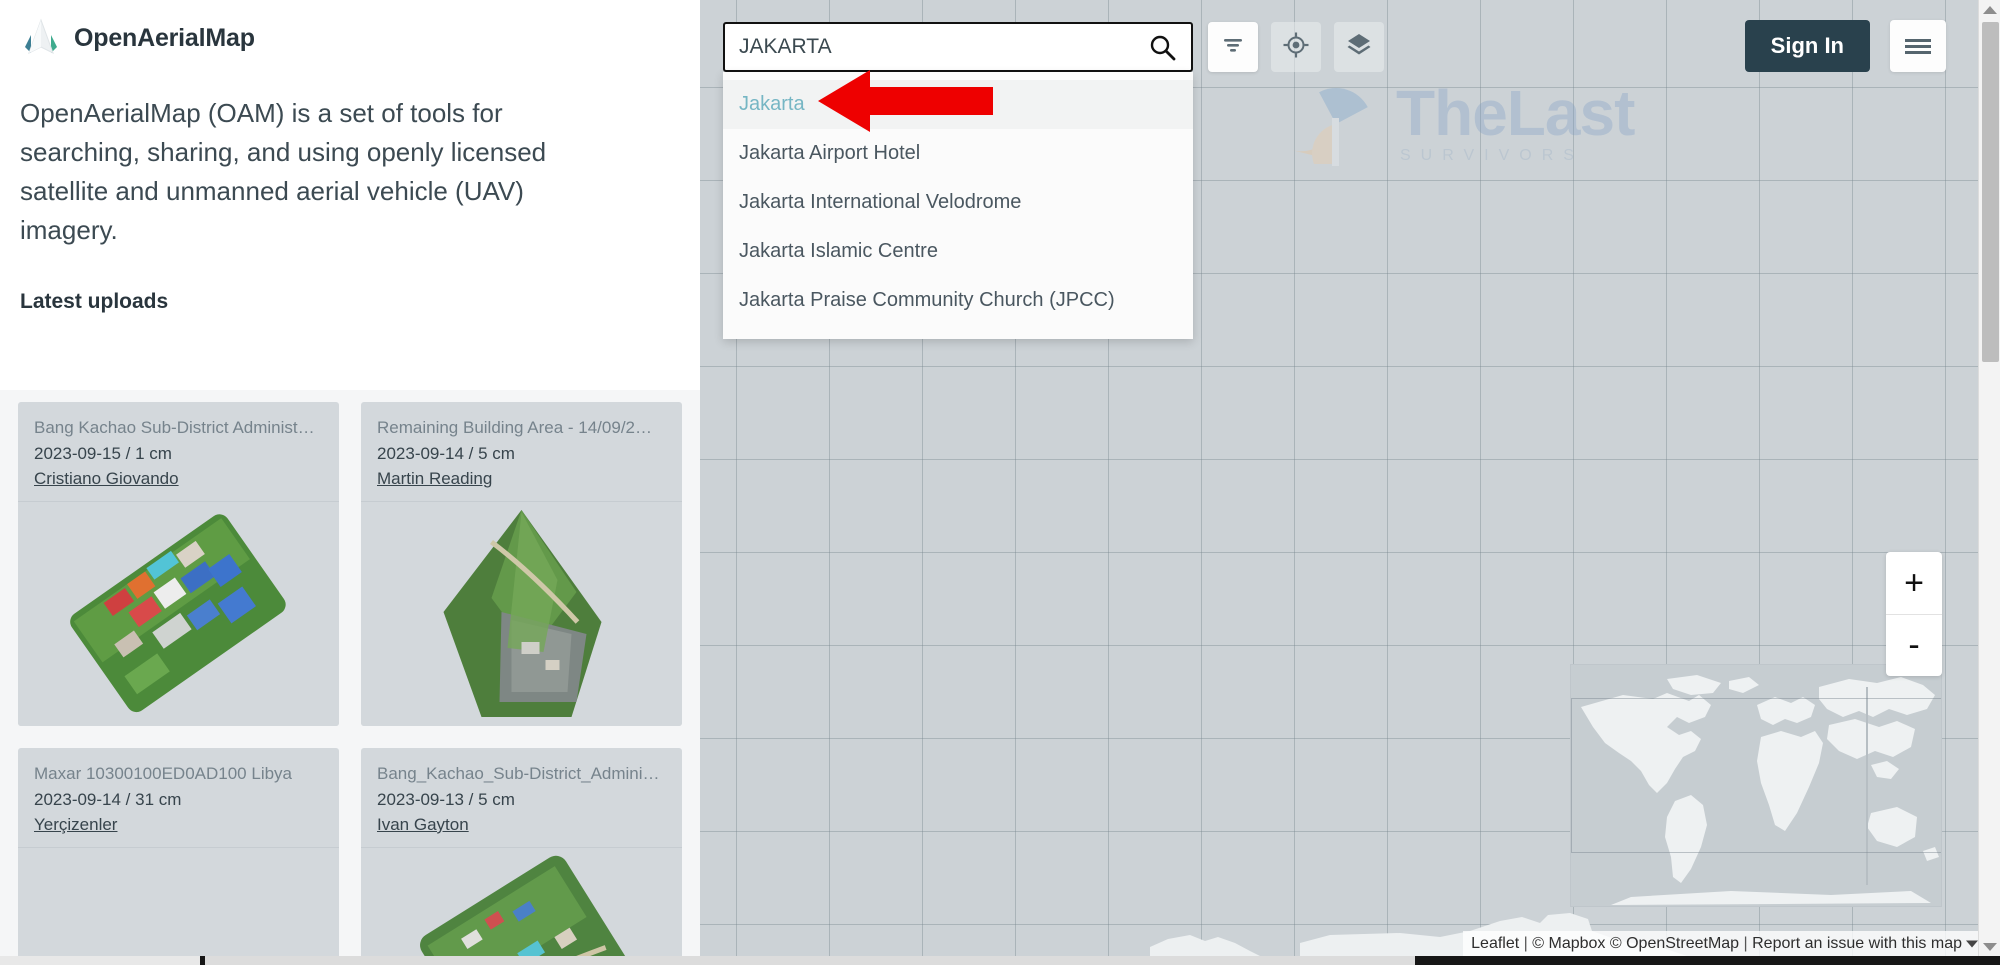  What do you see at coordinates (1495, 943) in the screenshot?
I see `attribution-leaflet: Leaflet` at bounding box center [1495, 943].